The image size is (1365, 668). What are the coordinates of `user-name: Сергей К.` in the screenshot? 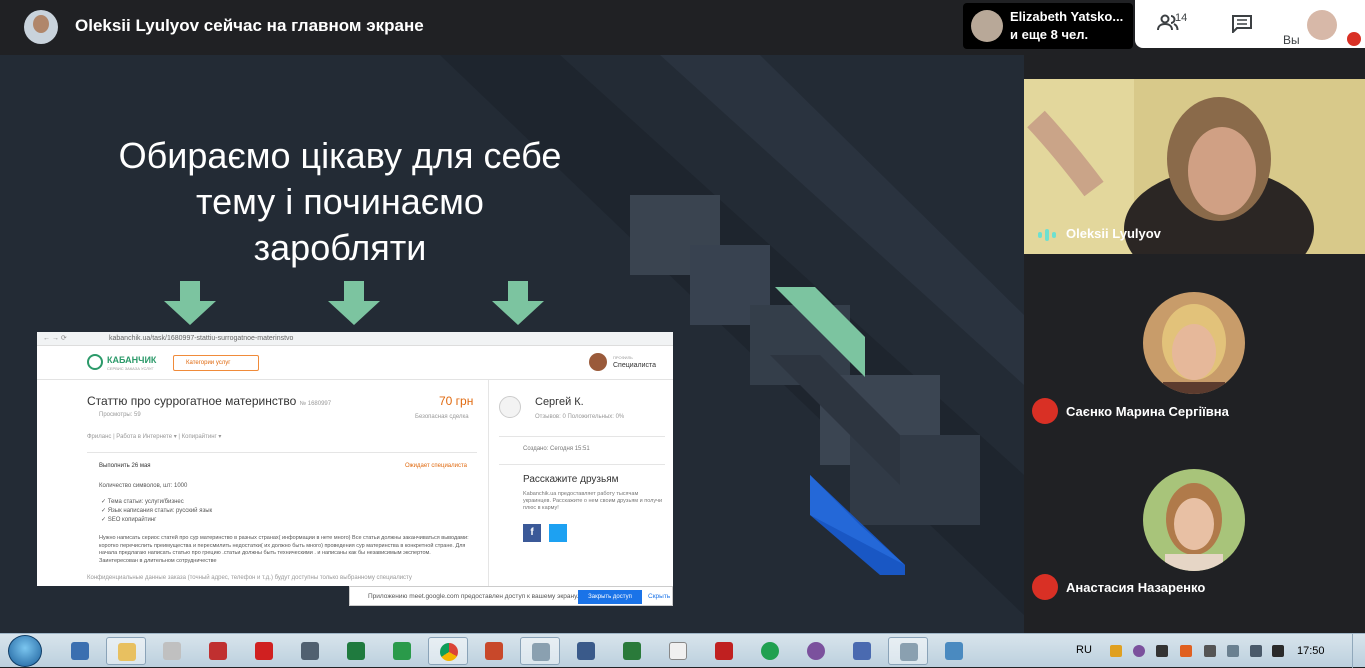 It's located at (559, 402).